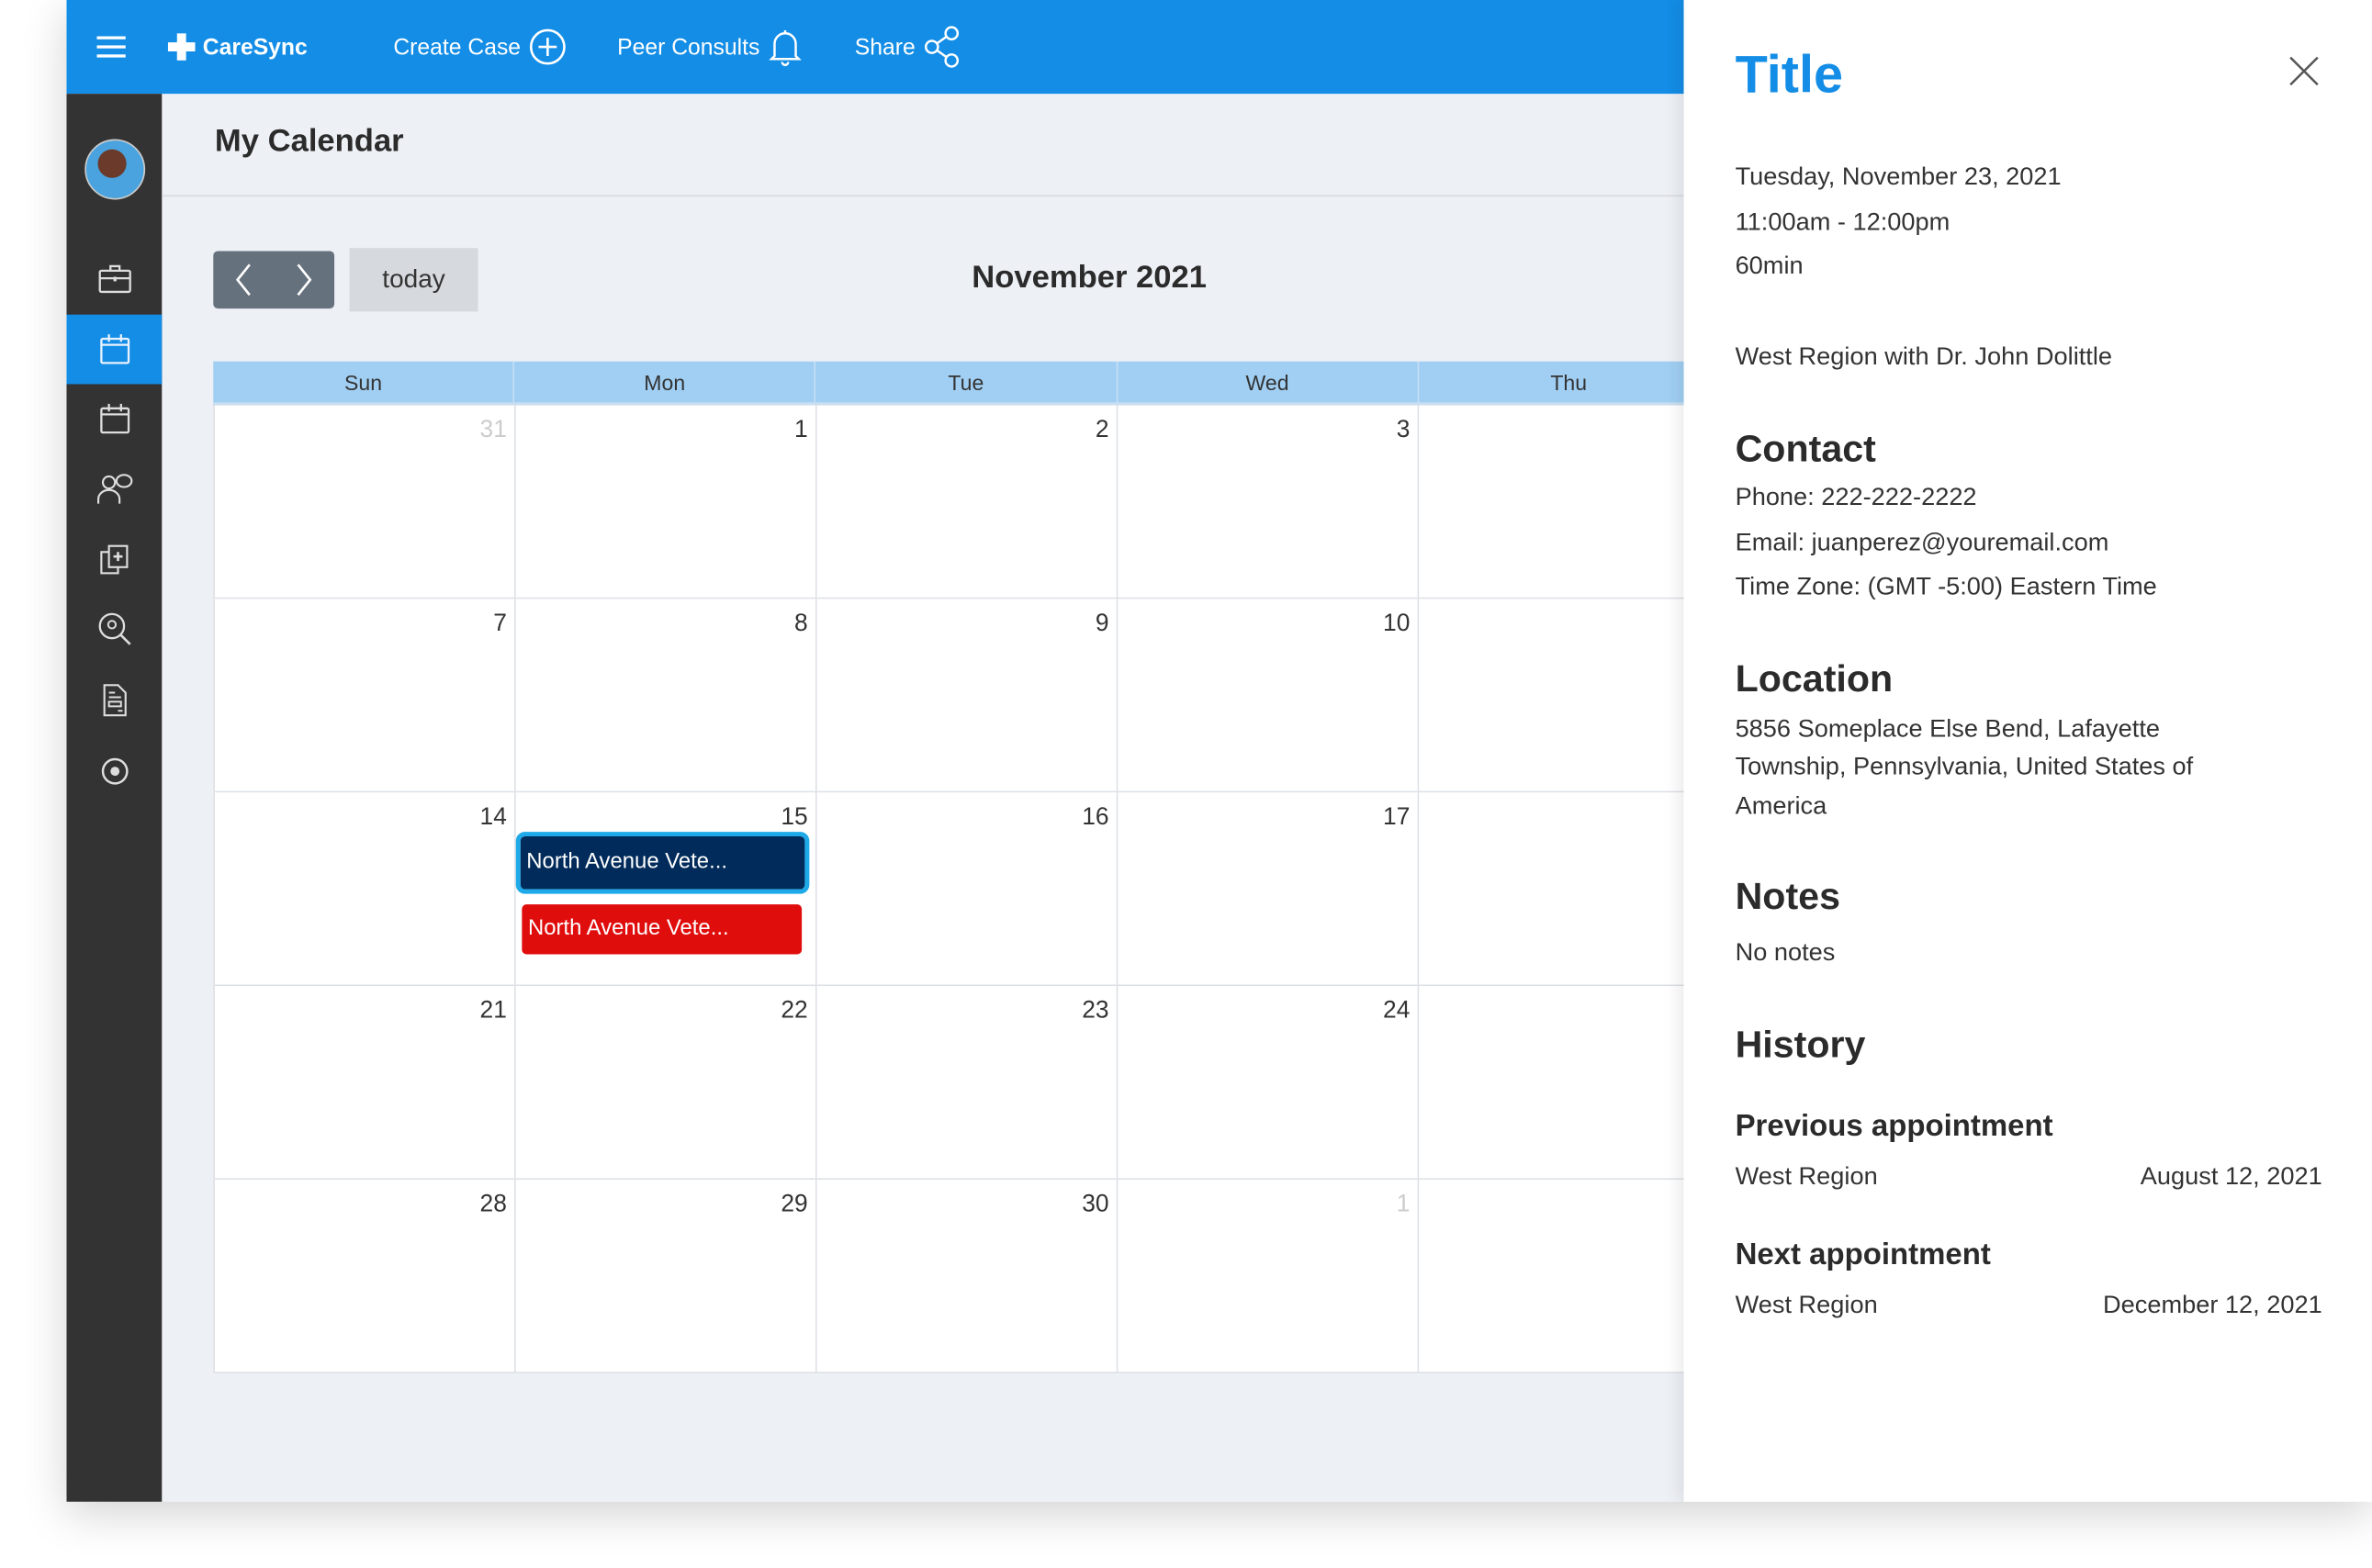 The width and height of the screenshot is (2372, 1568). Describe the element at coordinates (1842, 222) in the screenshot. I see `event-time: 11:00am - 12:00pm` at that location.